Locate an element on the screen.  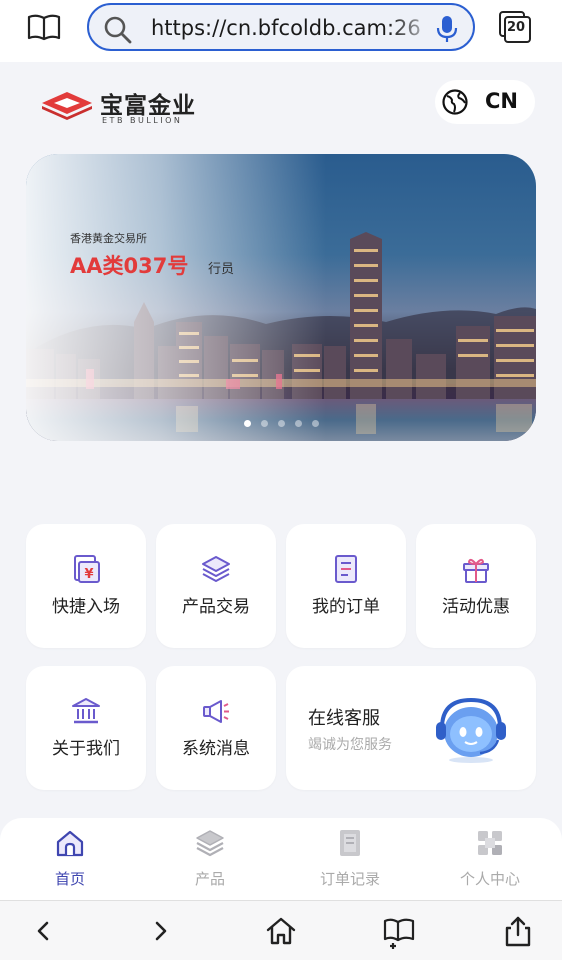
tile-quick-entry: ¥ 快捷入场 is located at coordinates (86, 586).